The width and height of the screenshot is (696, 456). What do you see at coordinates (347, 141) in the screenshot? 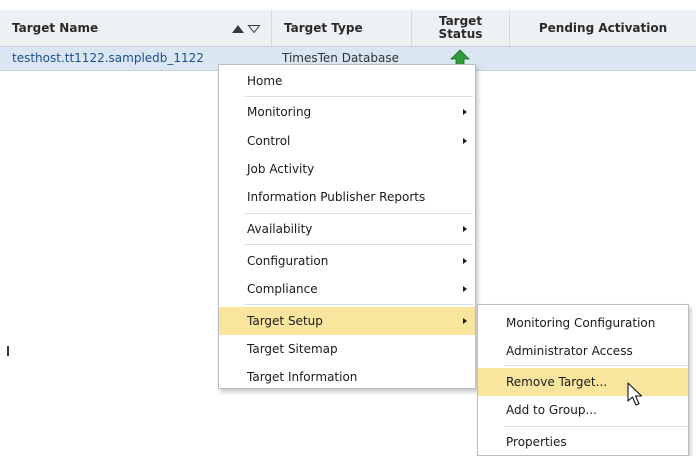
I see `menu-item-control: Control` at bounding box center [347, 141].